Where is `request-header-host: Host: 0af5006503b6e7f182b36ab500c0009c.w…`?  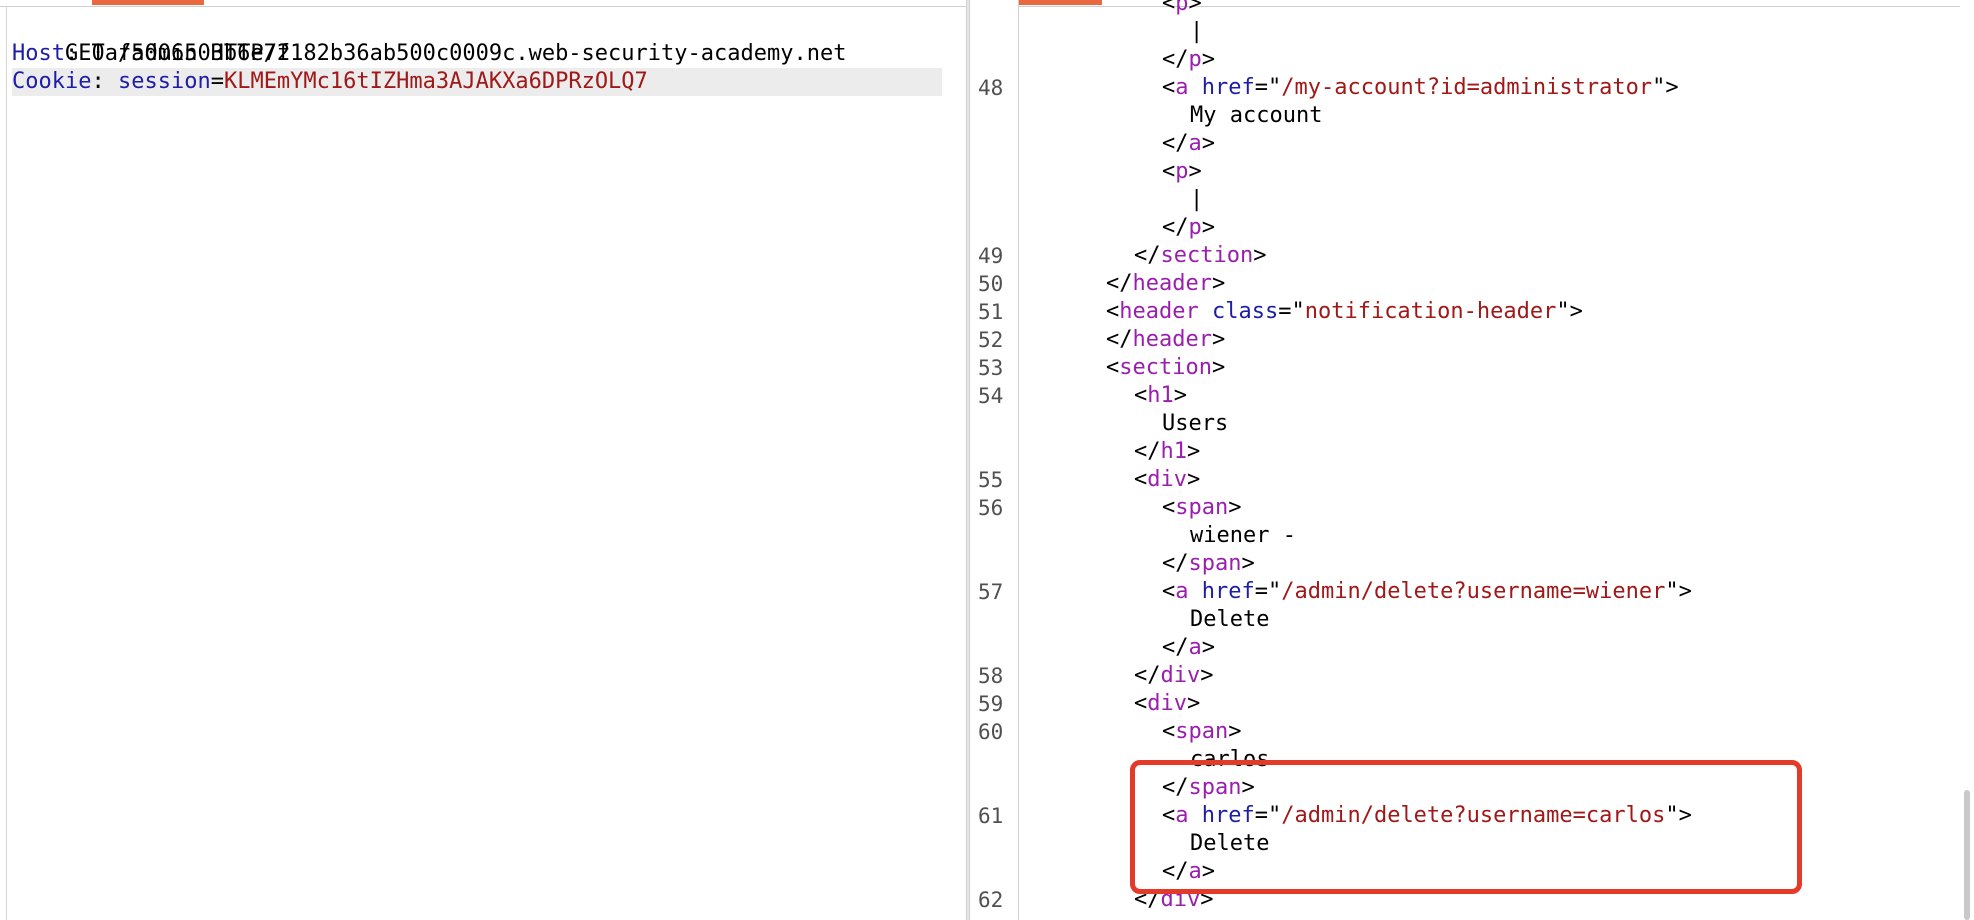 request-header-host: Host: 0af5006503b6e7f182b36ab500c0009c.w… is located at coordinates (429, 54).